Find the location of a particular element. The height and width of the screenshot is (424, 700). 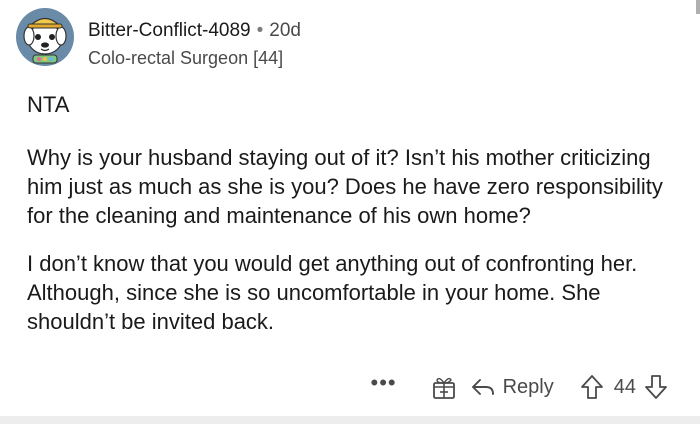

comment-header: Bitter-Conflict-4089 • 20d is located at coordinates (194, 31).